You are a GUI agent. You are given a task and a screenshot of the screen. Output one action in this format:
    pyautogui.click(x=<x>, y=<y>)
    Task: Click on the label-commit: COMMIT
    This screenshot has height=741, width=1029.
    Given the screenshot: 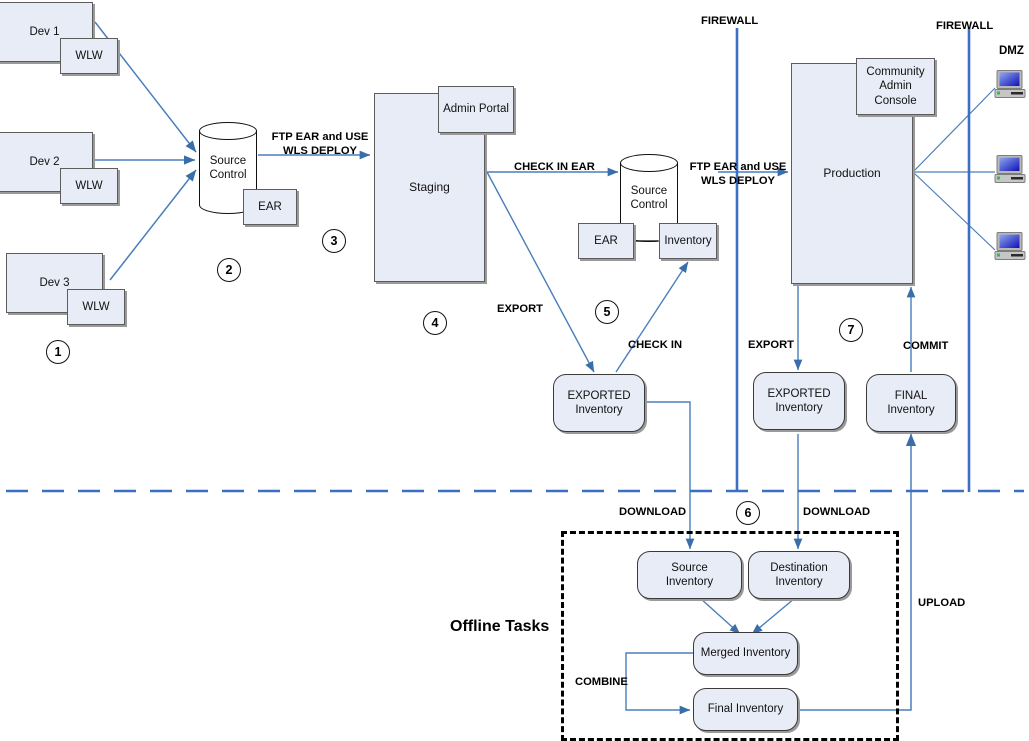 What is the action you would take?
    pyautogui.click(x=926, y=346)
    